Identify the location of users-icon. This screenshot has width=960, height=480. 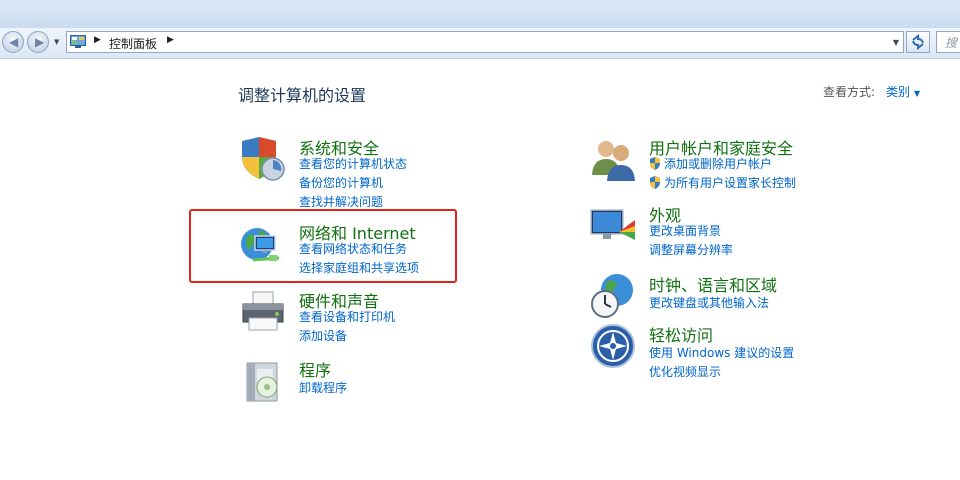
(613, 159).